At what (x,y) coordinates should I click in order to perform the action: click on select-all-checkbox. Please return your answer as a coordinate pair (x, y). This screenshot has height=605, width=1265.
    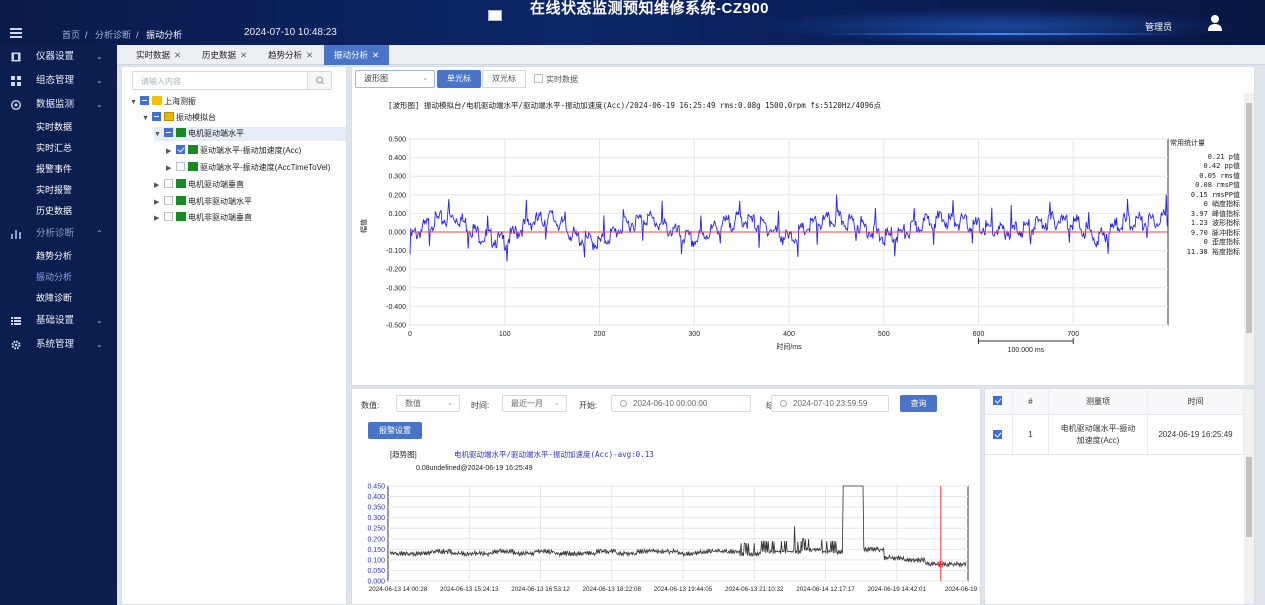
    Looking at the image, I should click on (997, 400).